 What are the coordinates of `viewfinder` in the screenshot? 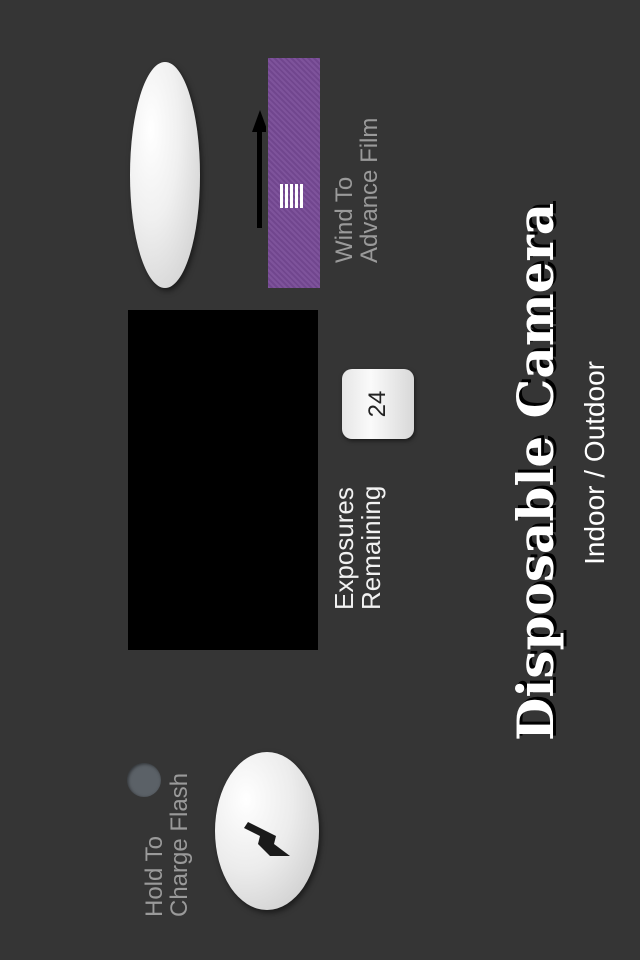 It's located at (223, 480).